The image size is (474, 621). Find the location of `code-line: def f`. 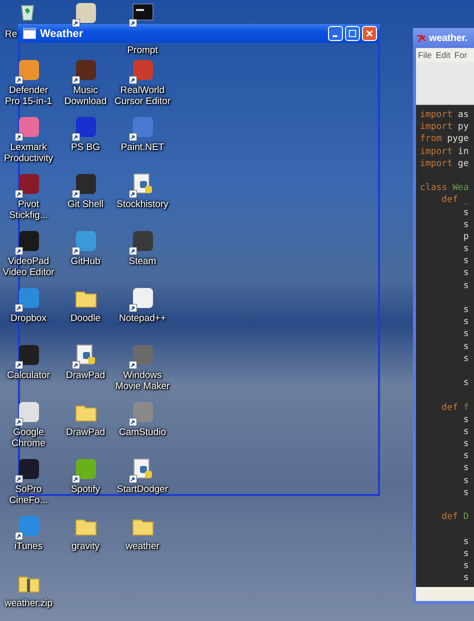

code-line: def f is located at coordinates (455, 408).